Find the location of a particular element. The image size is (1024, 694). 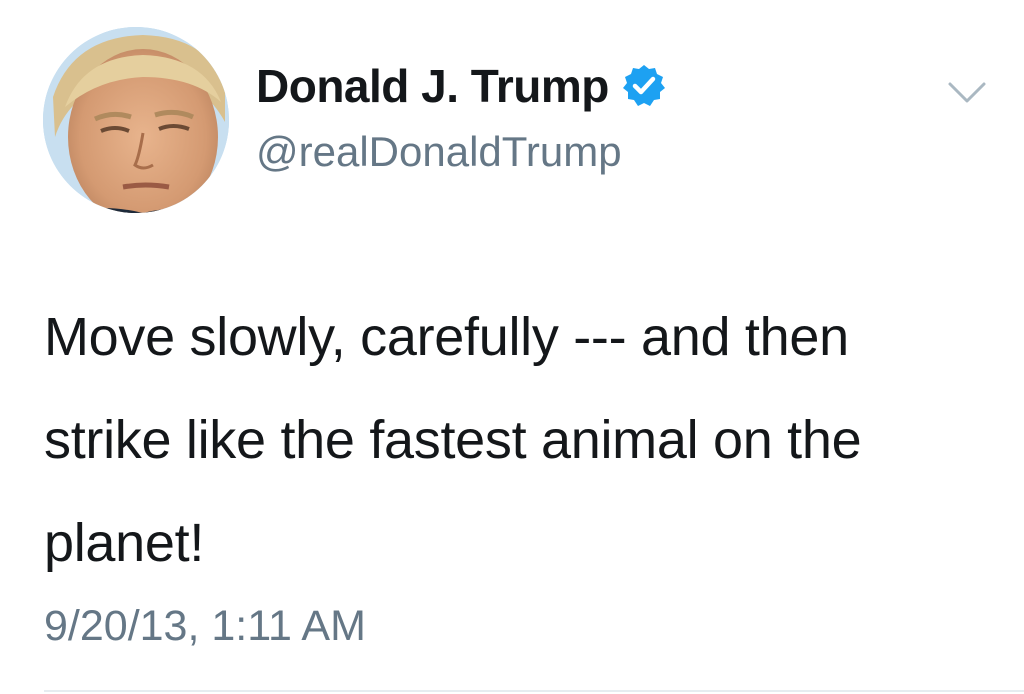

display-name: Donald J. Trump is located at coordinates (432, 86).